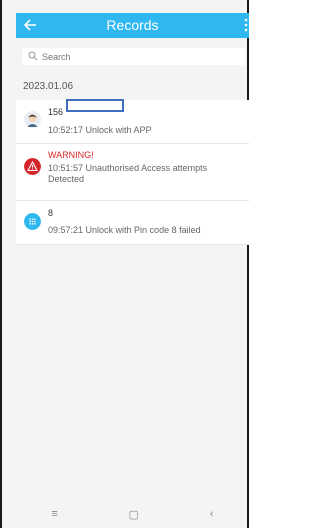 The width and height of the screenshot is (320, 528). I want to click on app-header: Records, so click(132, 25).